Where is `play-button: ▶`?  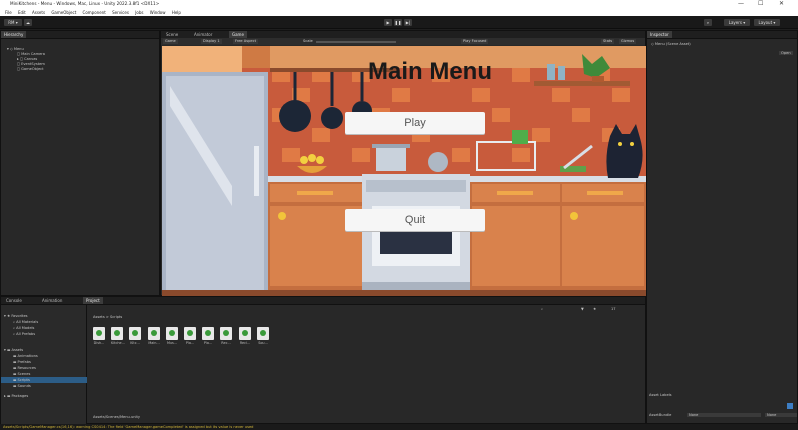
play-button: ▶ is located at coordinates (388, 22).